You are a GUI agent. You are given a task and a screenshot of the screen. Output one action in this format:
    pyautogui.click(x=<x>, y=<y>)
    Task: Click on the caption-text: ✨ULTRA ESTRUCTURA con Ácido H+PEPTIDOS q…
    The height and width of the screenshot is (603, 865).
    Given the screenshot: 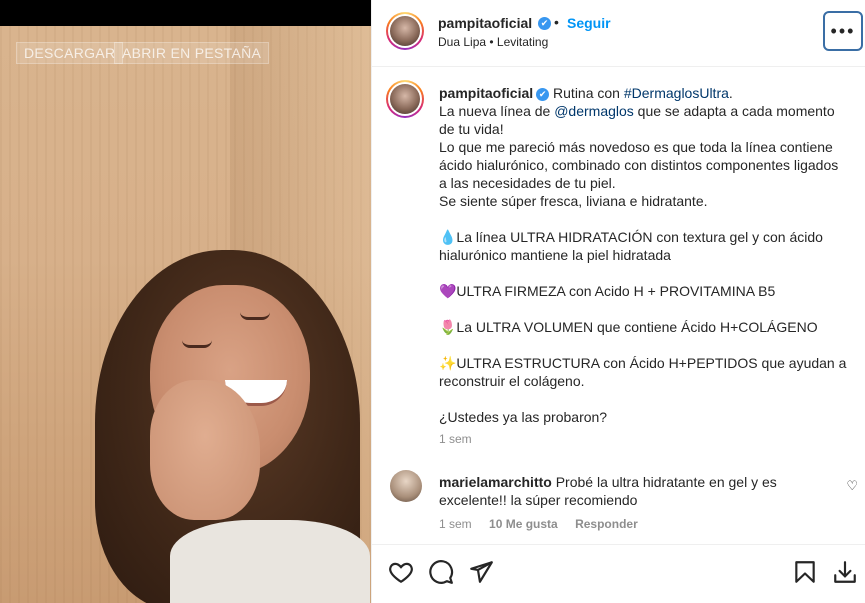 What is the action you would take?
    pyautogui.click(x=643, y=372)
    